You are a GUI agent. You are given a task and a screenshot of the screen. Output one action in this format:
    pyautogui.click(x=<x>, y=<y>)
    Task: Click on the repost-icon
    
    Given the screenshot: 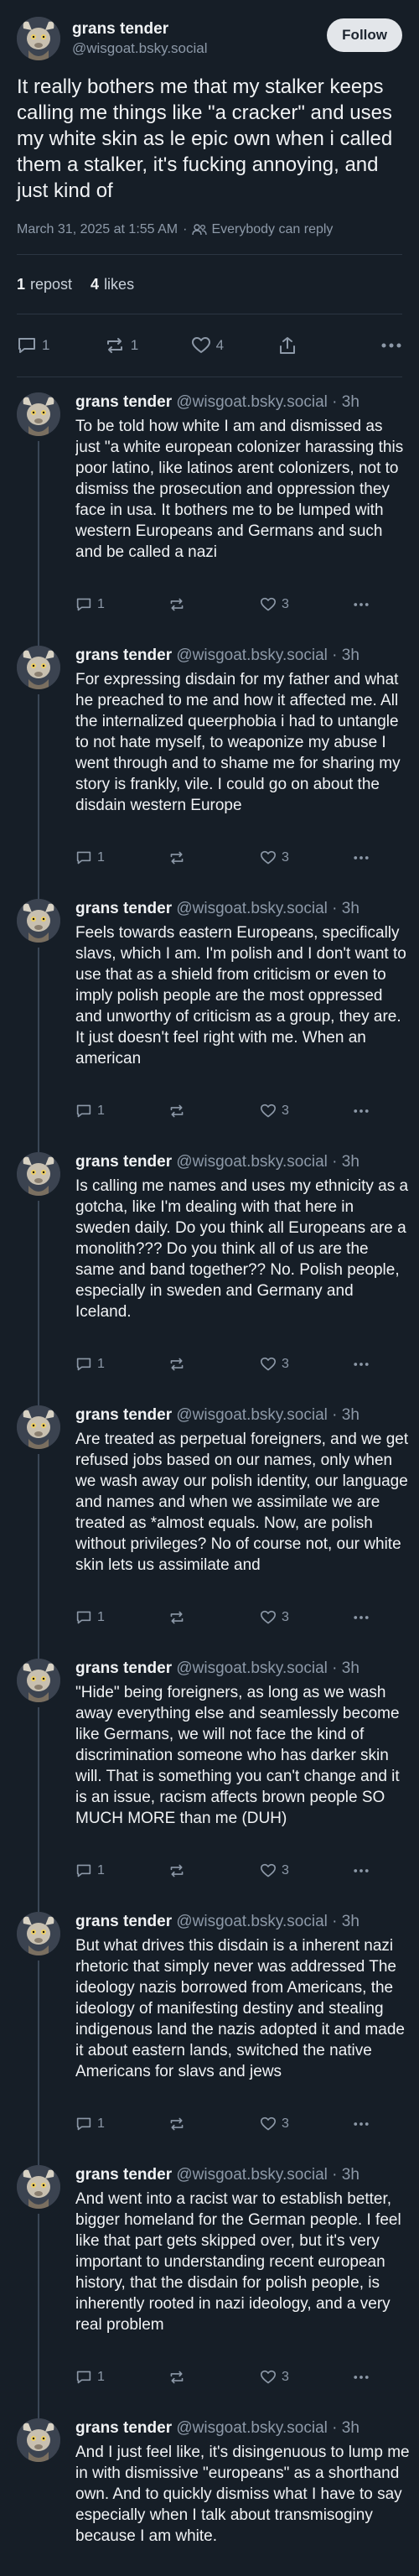 What is the action you would take?
    pyautogui.click(x=177, y=1364)
    